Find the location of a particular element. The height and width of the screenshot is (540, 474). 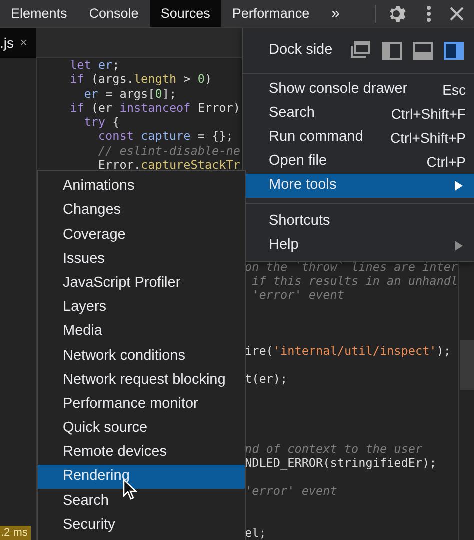

code-line: let er; is located at coordinates (95, 65).